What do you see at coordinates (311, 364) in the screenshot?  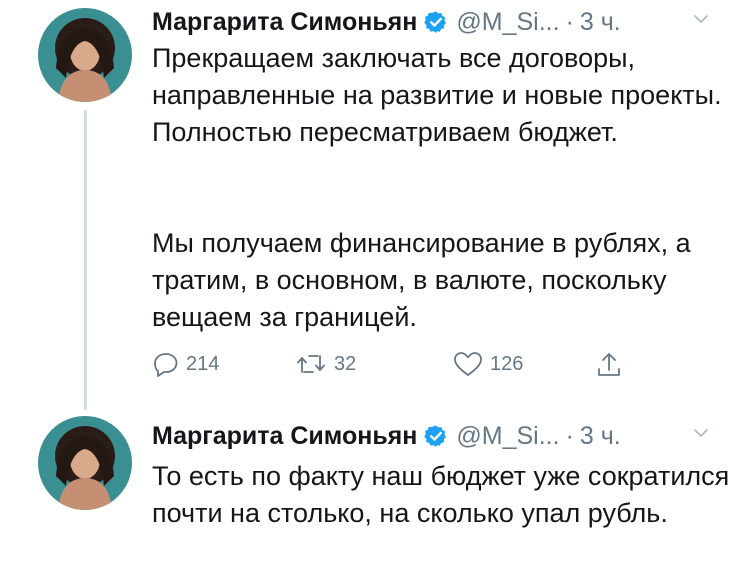 I see `retweet-icon` at bounding box center [311, 364].